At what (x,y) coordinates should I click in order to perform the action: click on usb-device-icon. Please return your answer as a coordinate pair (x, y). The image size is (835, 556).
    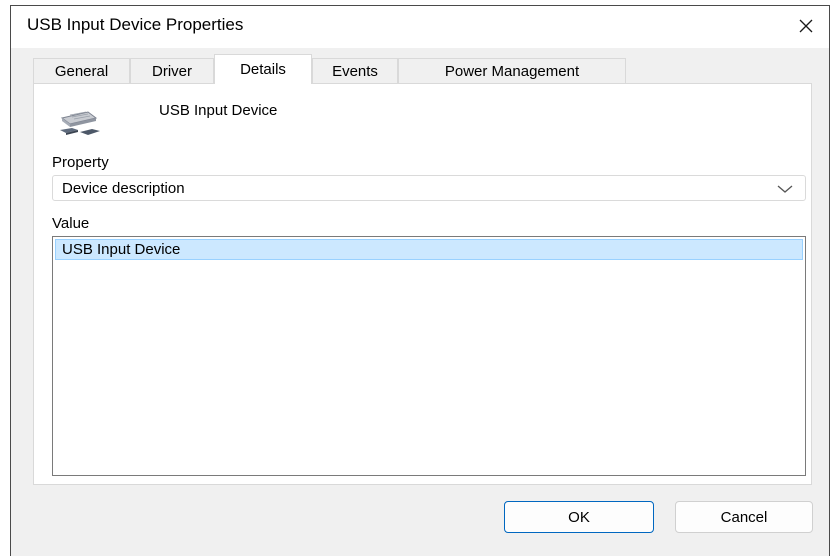
    Looking at the image, I should click on (80, 123).